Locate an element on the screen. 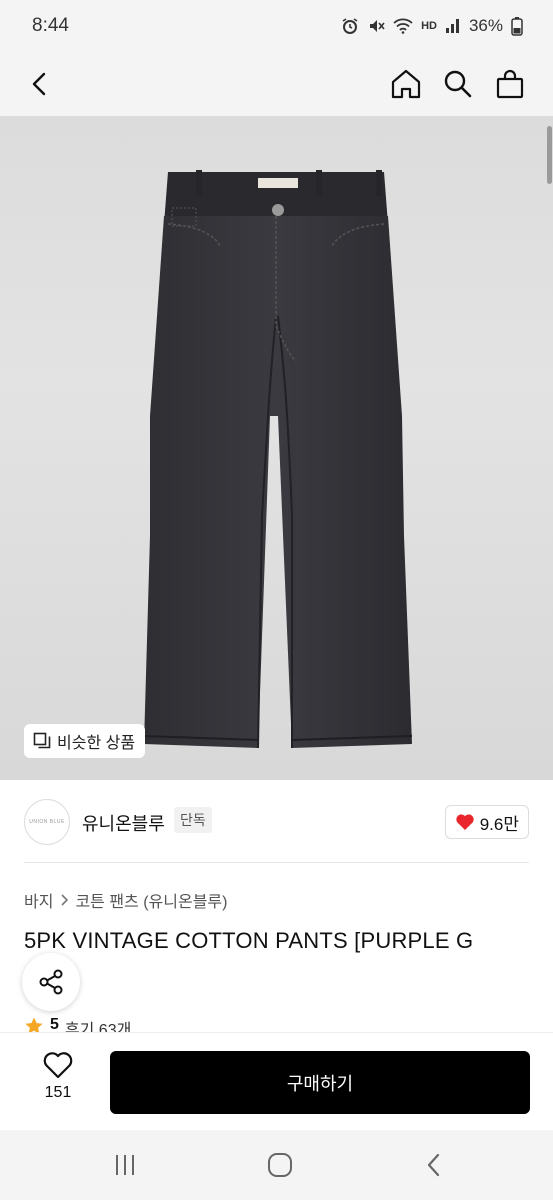 Image resolution: width=553 pixels, height=1200 pixels. recents-button is located at coordinates (125, 1165).